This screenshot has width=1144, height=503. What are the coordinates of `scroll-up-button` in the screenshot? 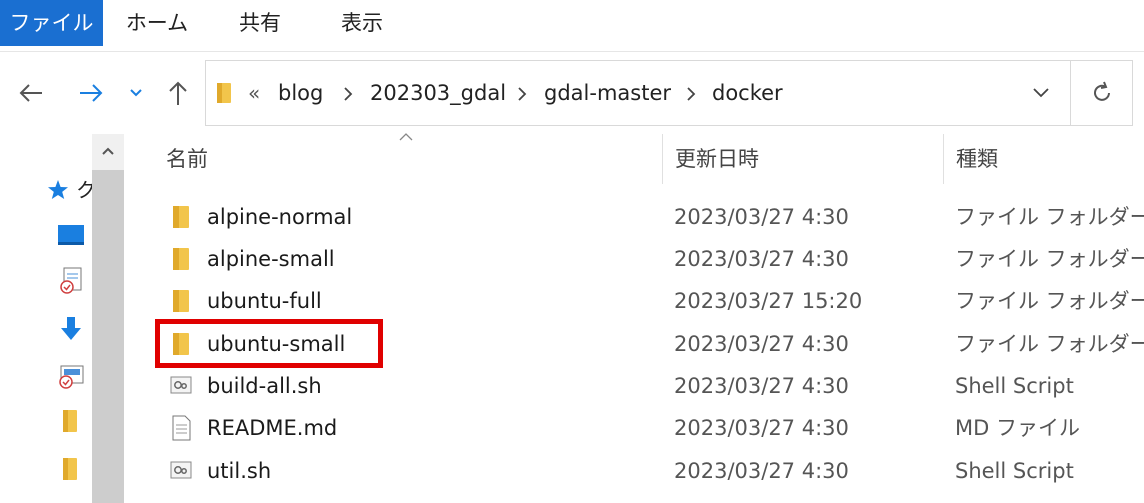 It's located at (108, 151).